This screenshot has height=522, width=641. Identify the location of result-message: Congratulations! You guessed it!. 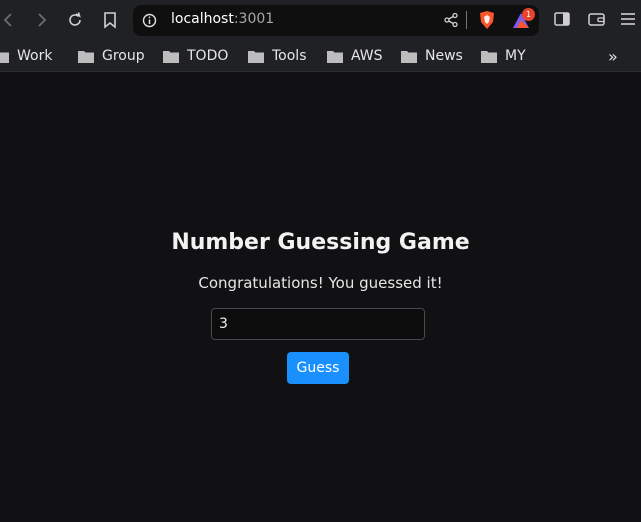
(320, 283).